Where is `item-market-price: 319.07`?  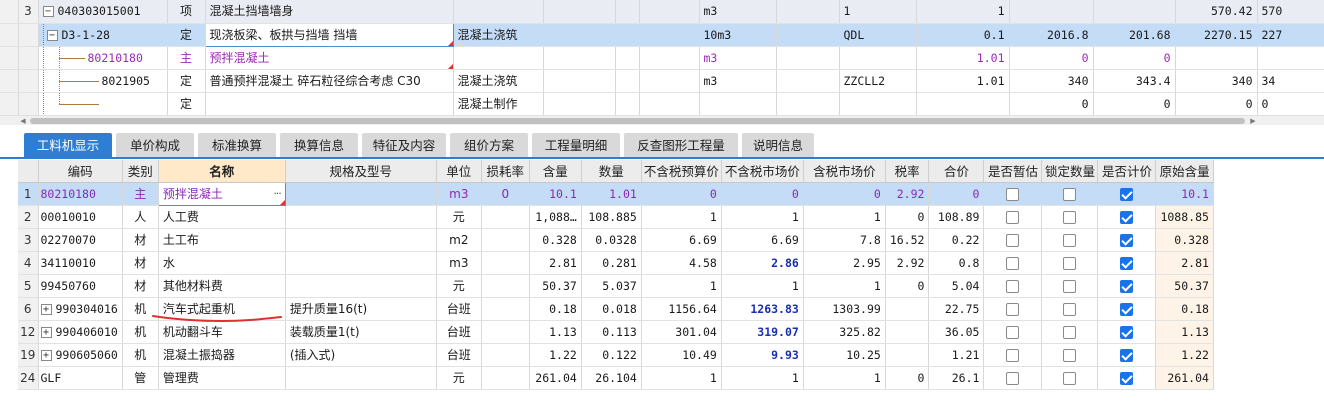 item-market-price: 319.07 is located at coordinates (762, 332).